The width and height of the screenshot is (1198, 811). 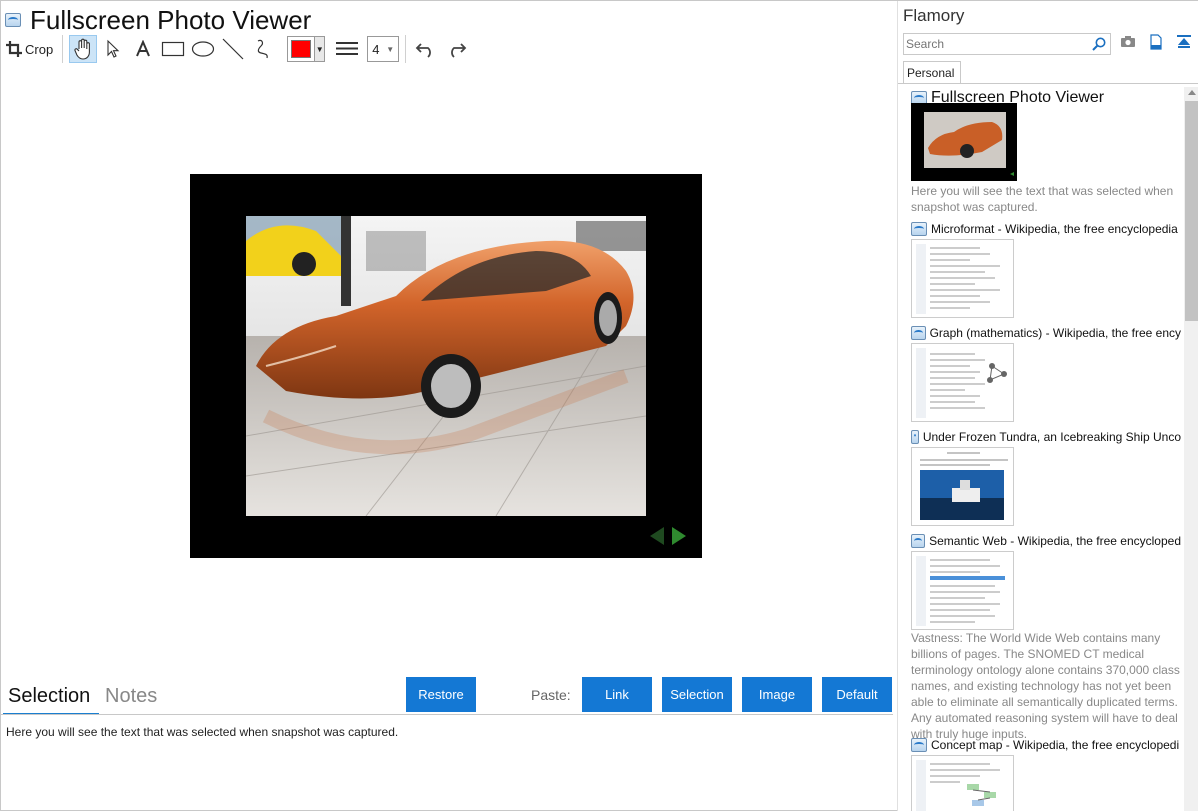 I want to click on text-tool-button, so click(x=143, y=49).